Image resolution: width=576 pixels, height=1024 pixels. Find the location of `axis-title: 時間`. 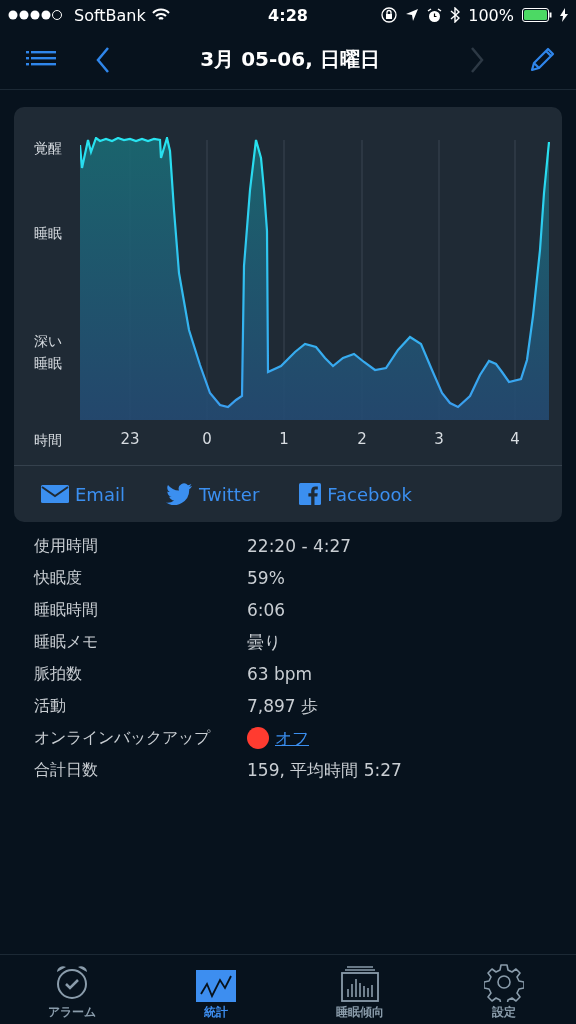

axis-title: 時間 is located at coordinates (48, 441).